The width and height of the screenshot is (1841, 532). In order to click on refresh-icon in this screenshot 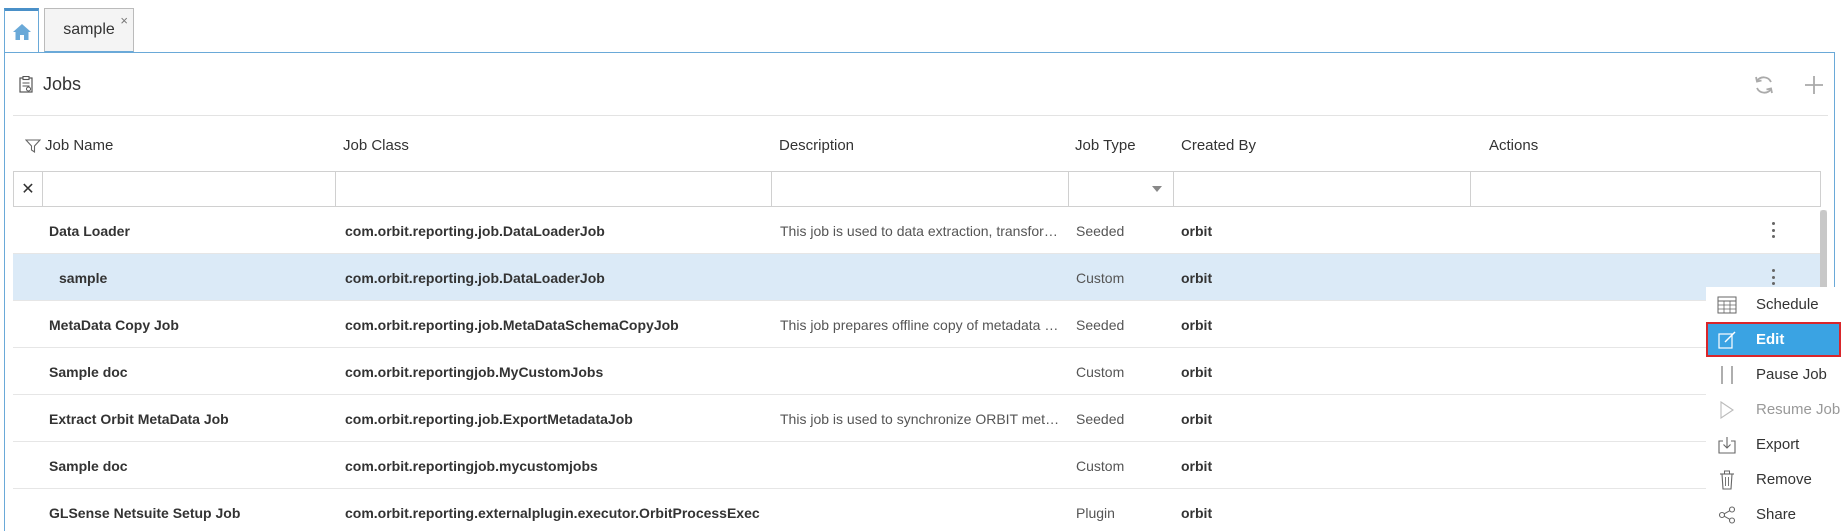, I will do `click(1764, 85)`.